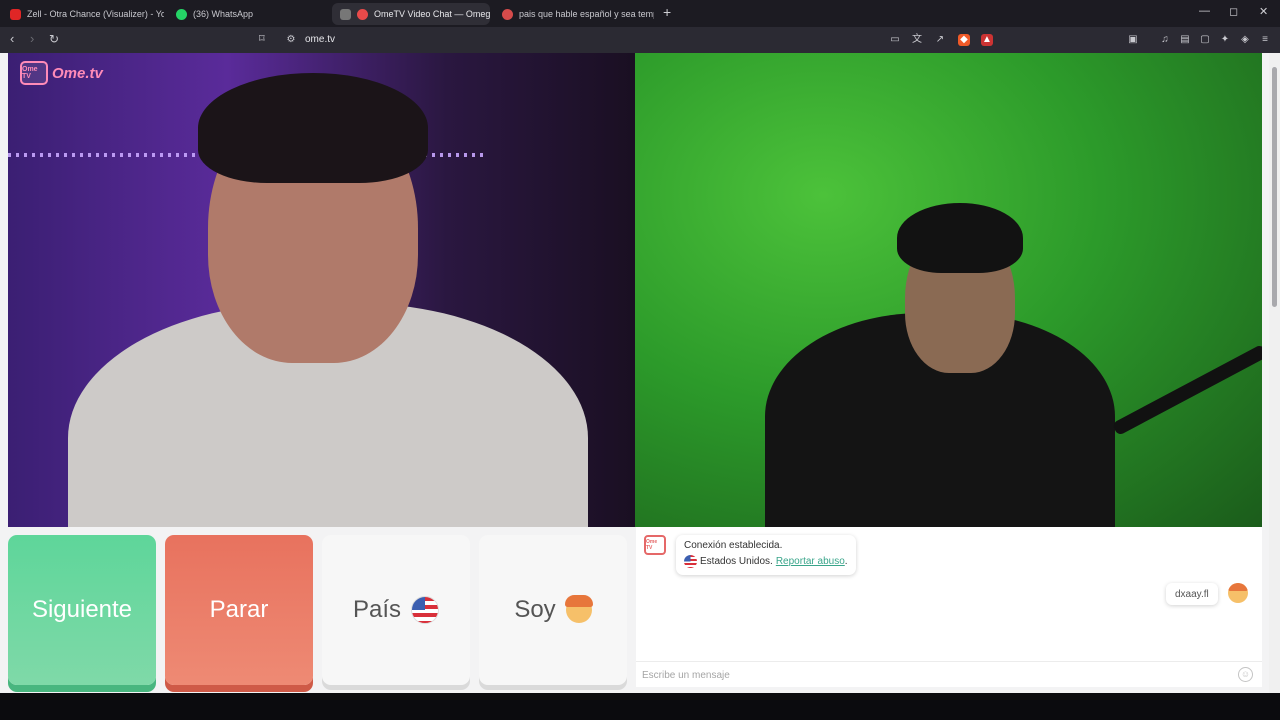  What do you see at coordinates (1263, 11) in the screenshot?
I see `close-window-button: ✕` at bounding box center [1263, 11].